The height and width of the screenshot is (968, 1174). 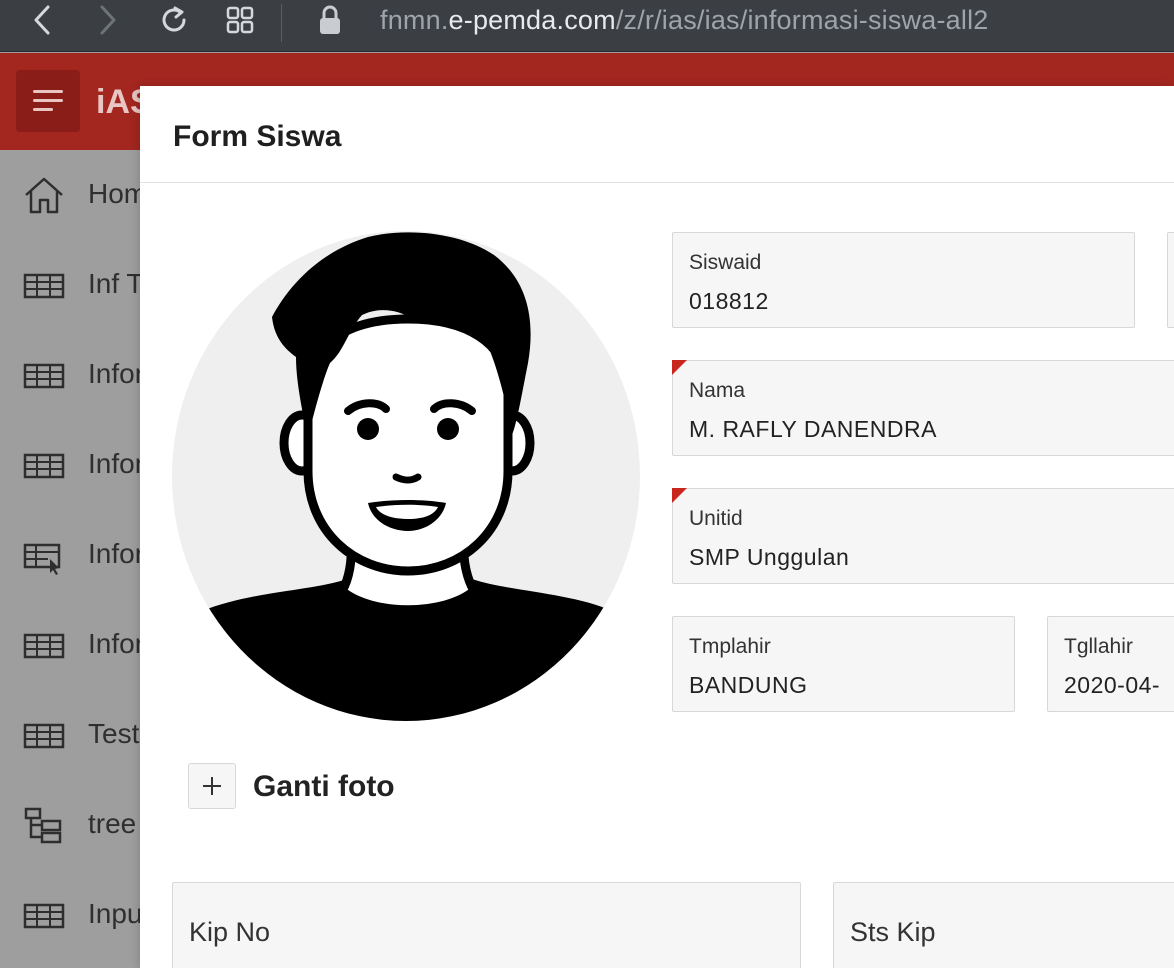 What do you see at coordinates (70, 825) in the screenshot?
I see `sidebar-item-tree: tree` at bounding box center [70, 825].